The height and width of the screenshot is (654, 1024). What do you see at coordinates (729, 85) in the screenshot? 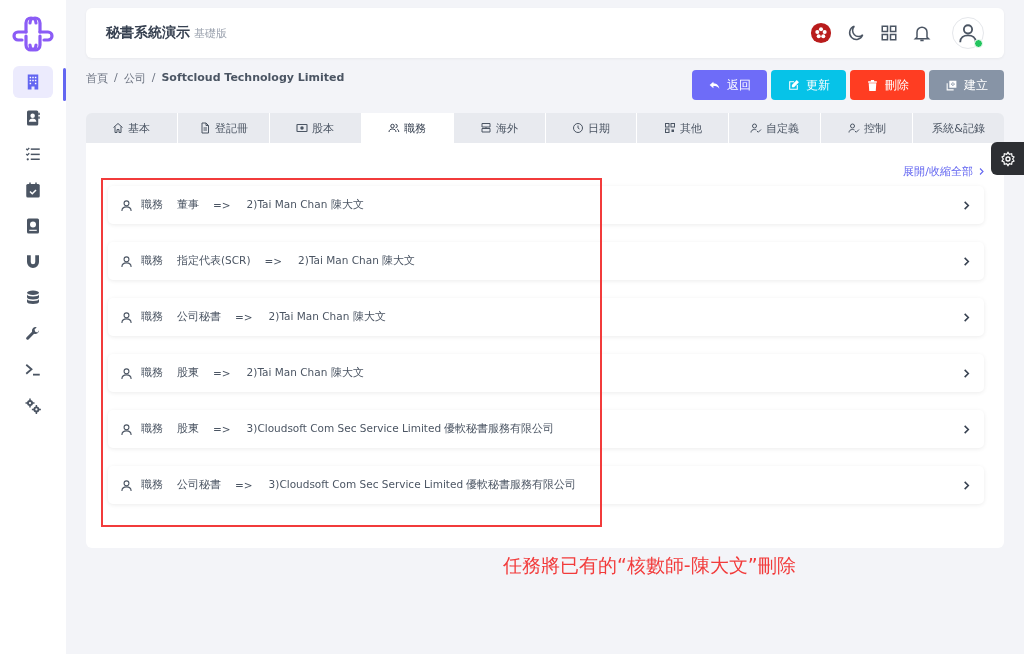
I see `back-button: 返回` at bounding box center [729, 85].